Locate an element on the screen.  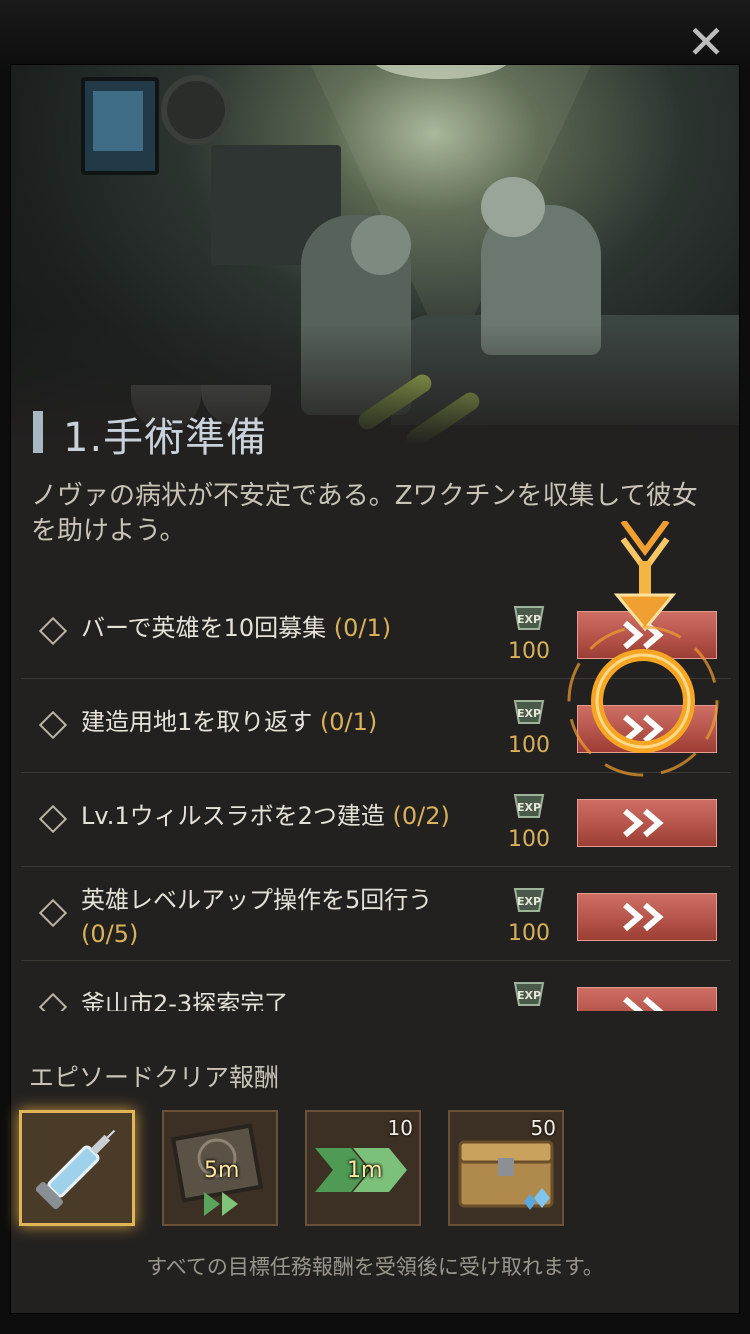
task-row: Lv.1ウィルスラボを2つ建造 (0/2) EXP 100 is located at coordinates (376, 820).